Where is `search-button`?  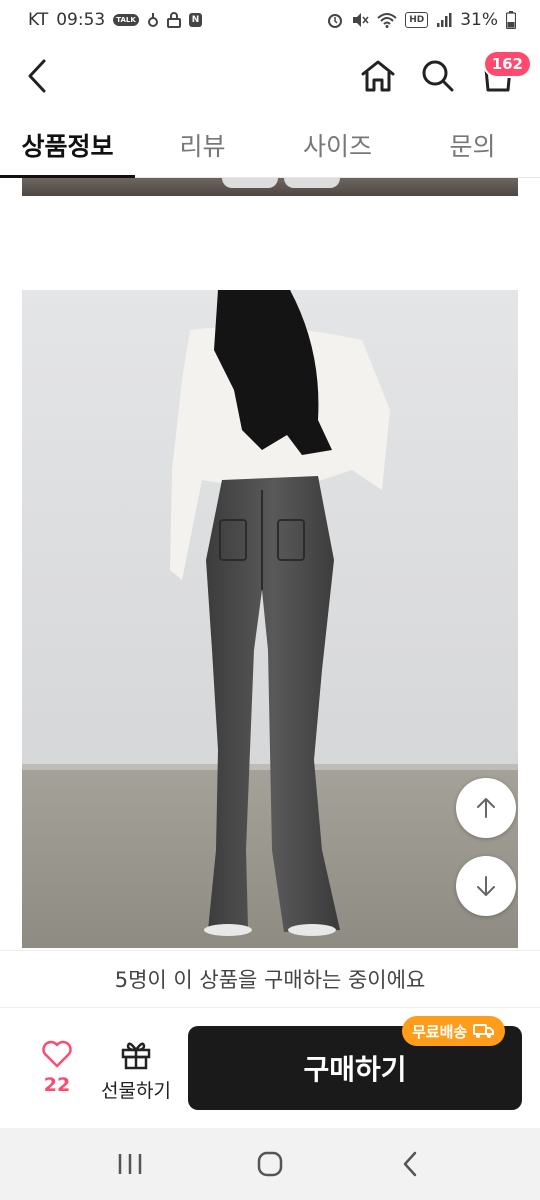
search-button is located at coordinates (438, 76).